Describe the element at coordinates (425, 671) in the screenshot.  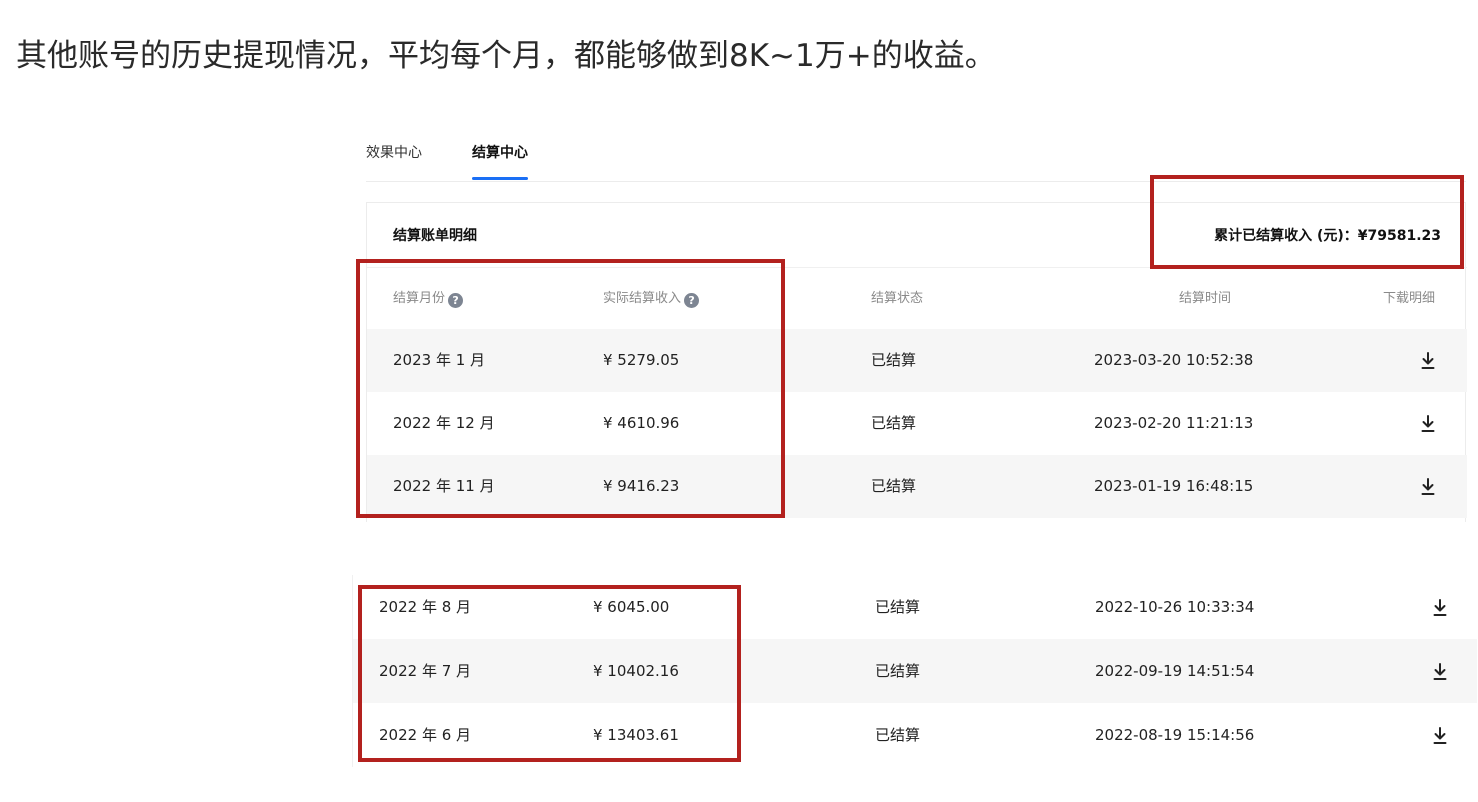
I see `cell-month: 2022 年 7 月` at that location.